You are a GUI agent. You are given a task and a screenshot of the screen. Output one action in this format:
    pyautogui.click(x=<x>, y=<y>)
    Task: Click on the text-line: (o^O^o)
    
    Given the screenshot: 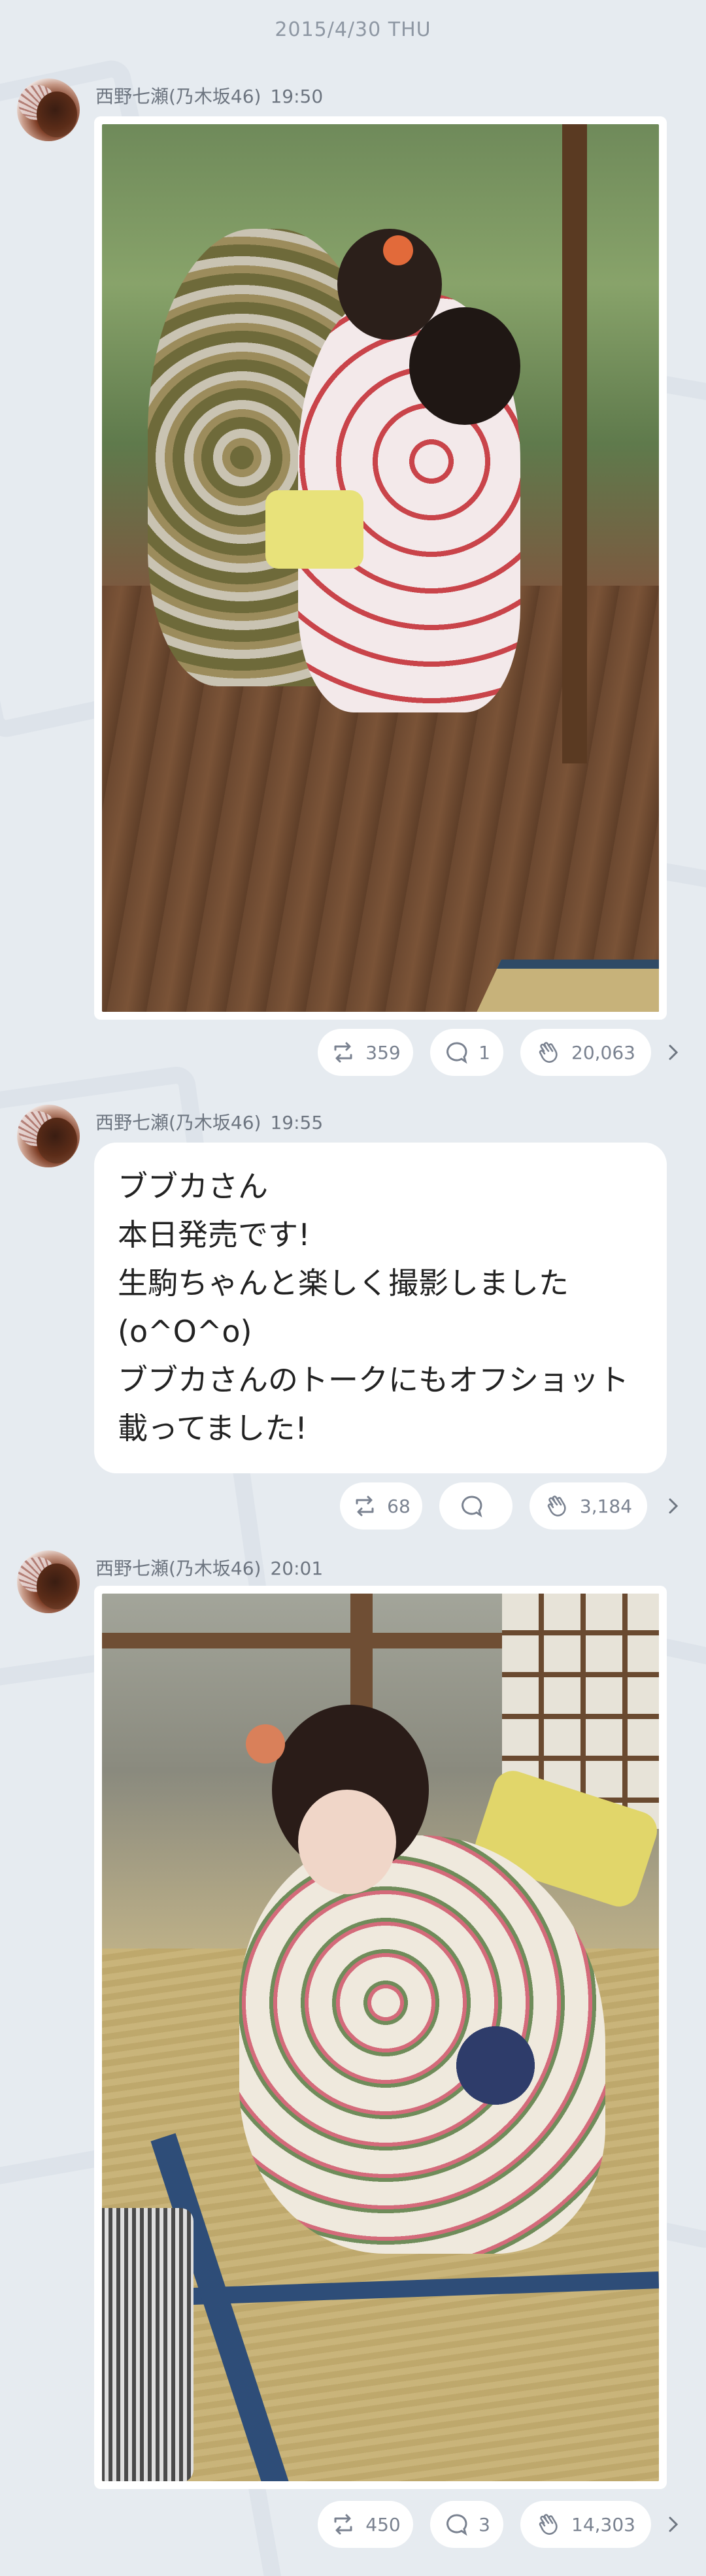 What is the action you would take?
    pyautogui.click(x=185, y=1332)
    